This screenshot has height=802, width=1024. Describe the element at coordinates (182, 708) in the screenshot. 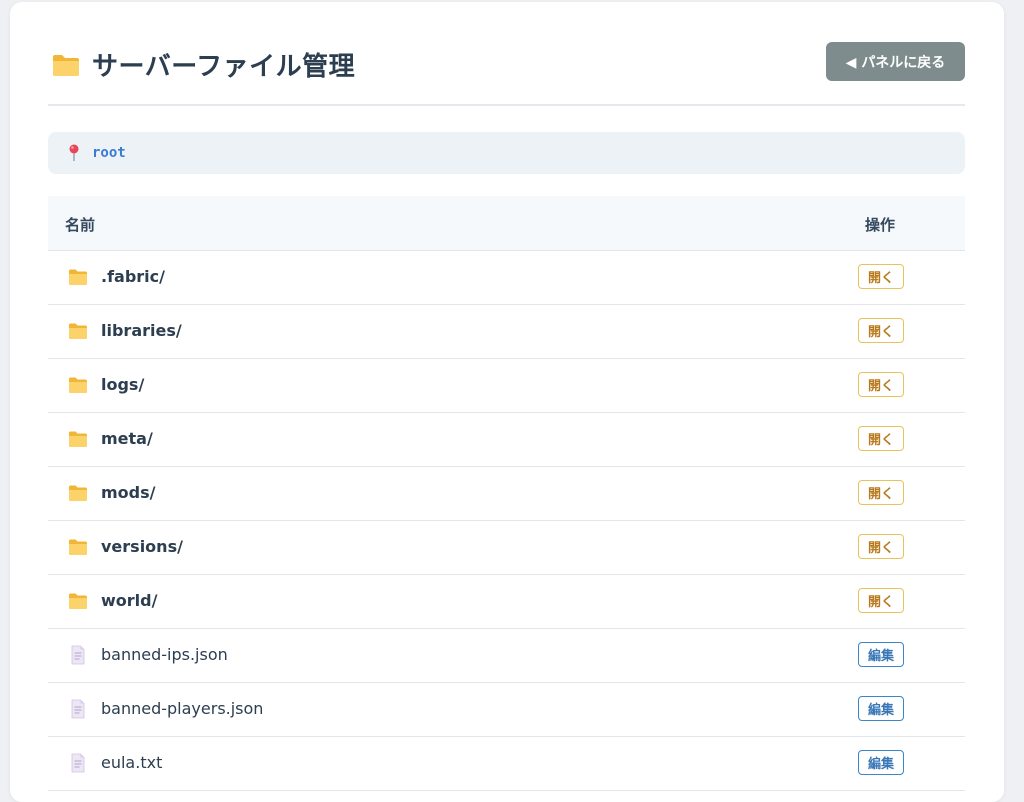

I see `file-name: banned-players.json` at that location.